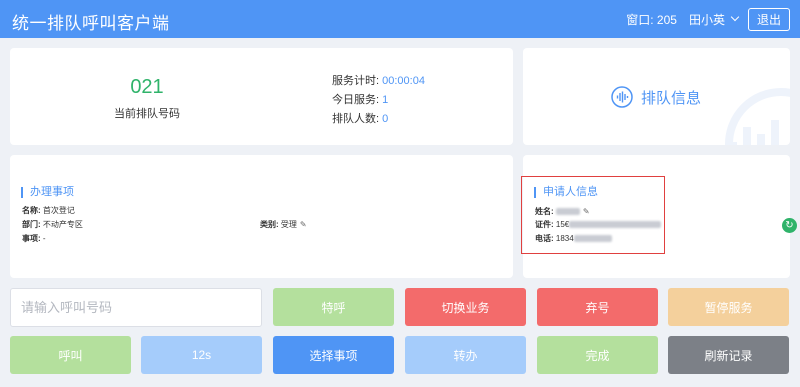 Image resolution: width=800 pixels, height=387 pixels. Describe the element at coordinates (651, 19) in the screenshot. I see `window-info: 窗口: 205` at that location.